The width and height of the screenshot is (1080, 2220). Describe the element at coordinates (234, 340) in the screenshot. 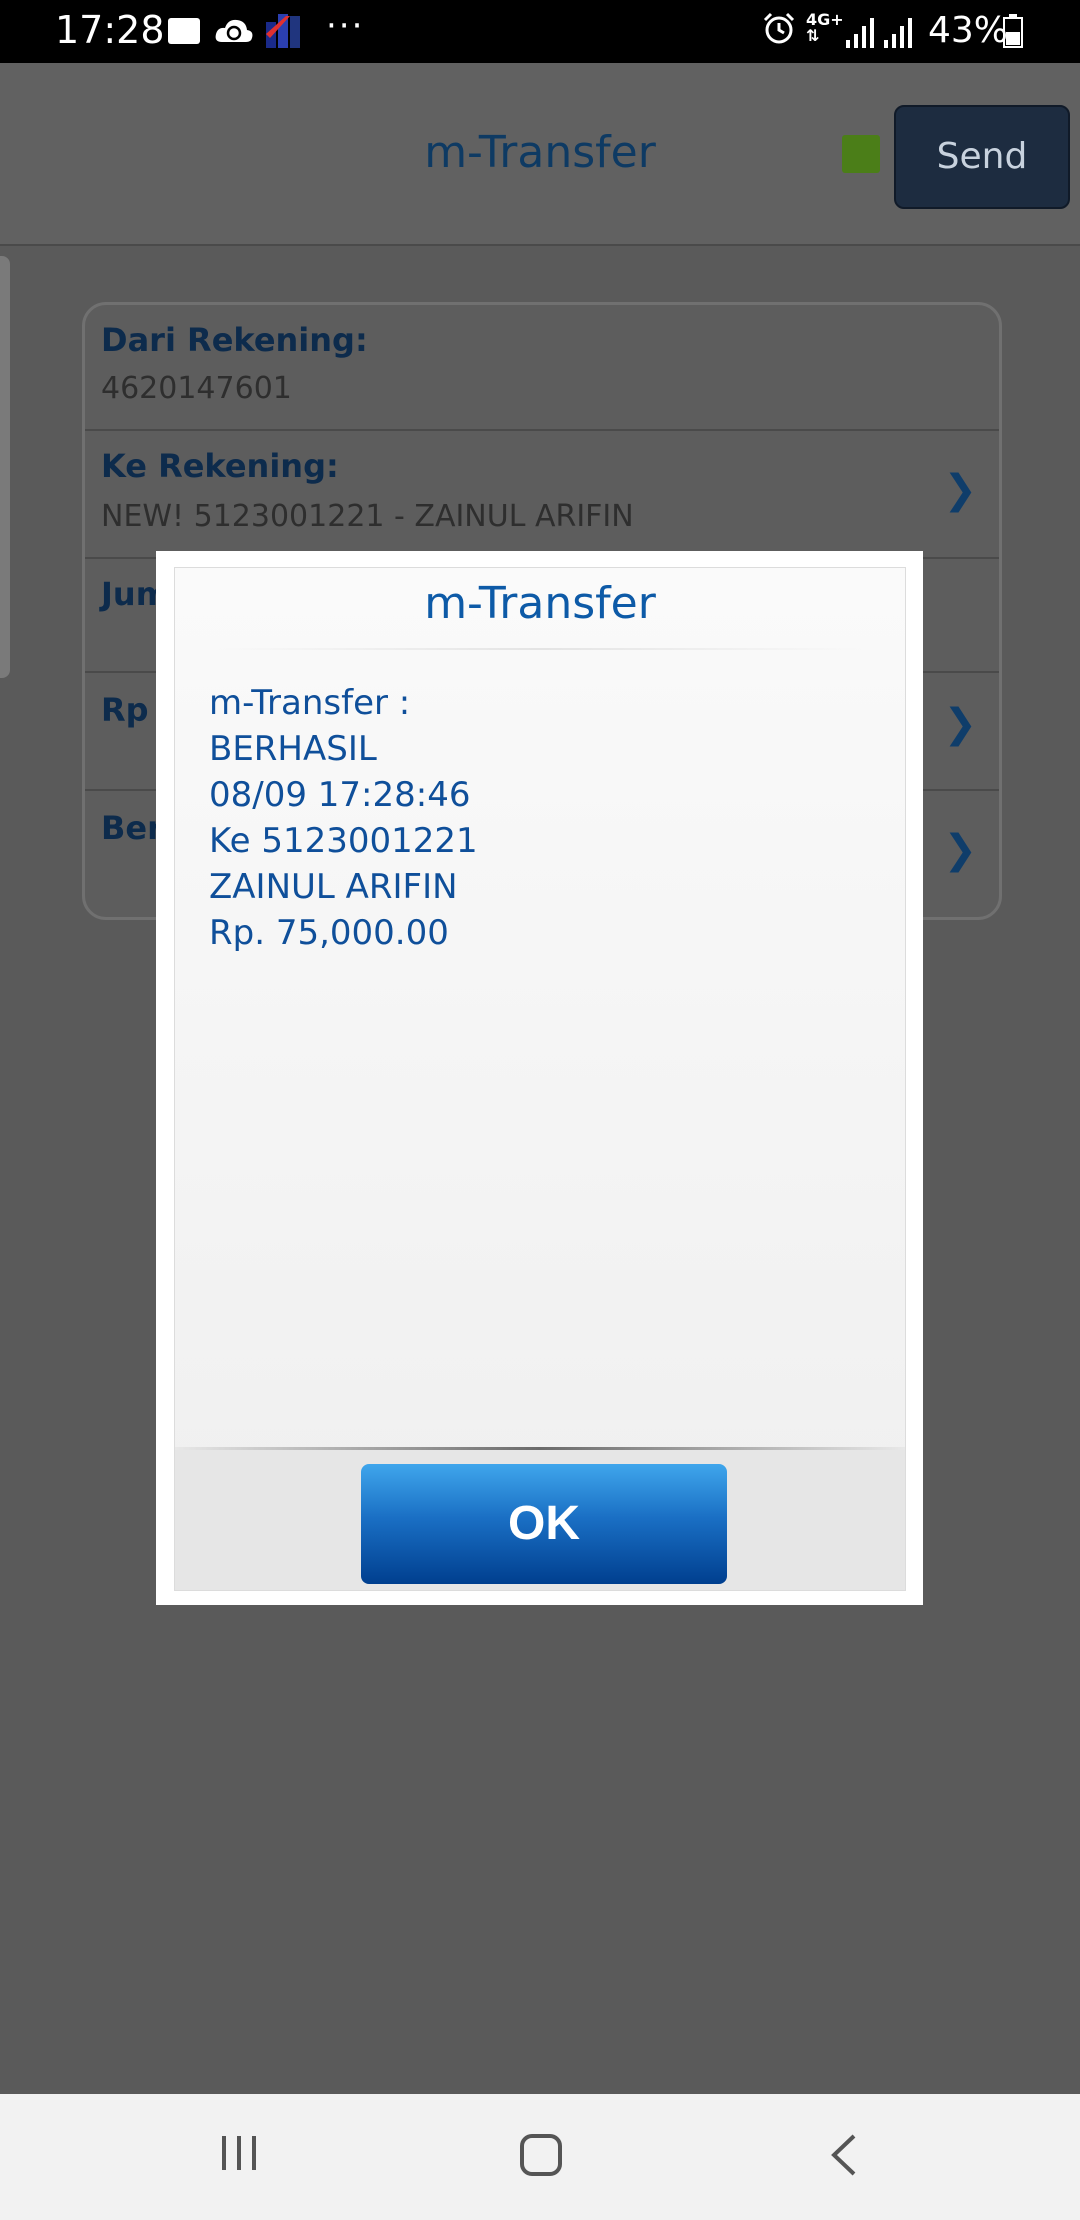

I see `row-label: Dari Rekening:` at that location.